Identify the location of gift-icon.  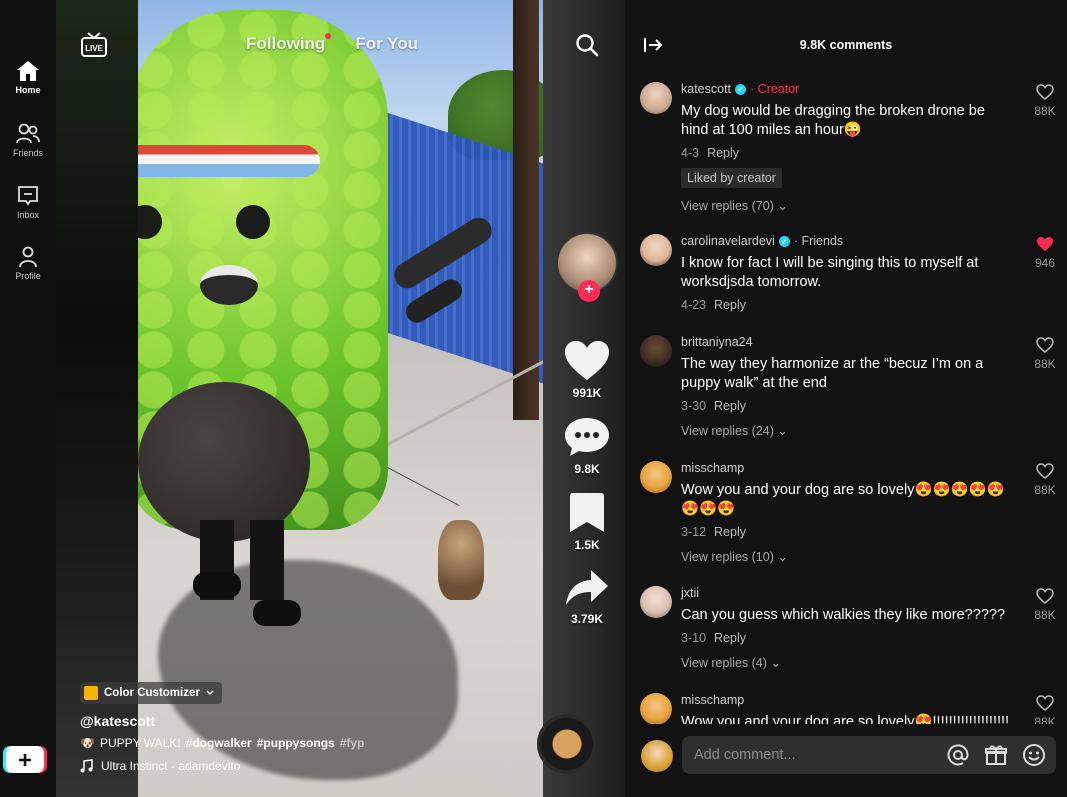
(996, 755).